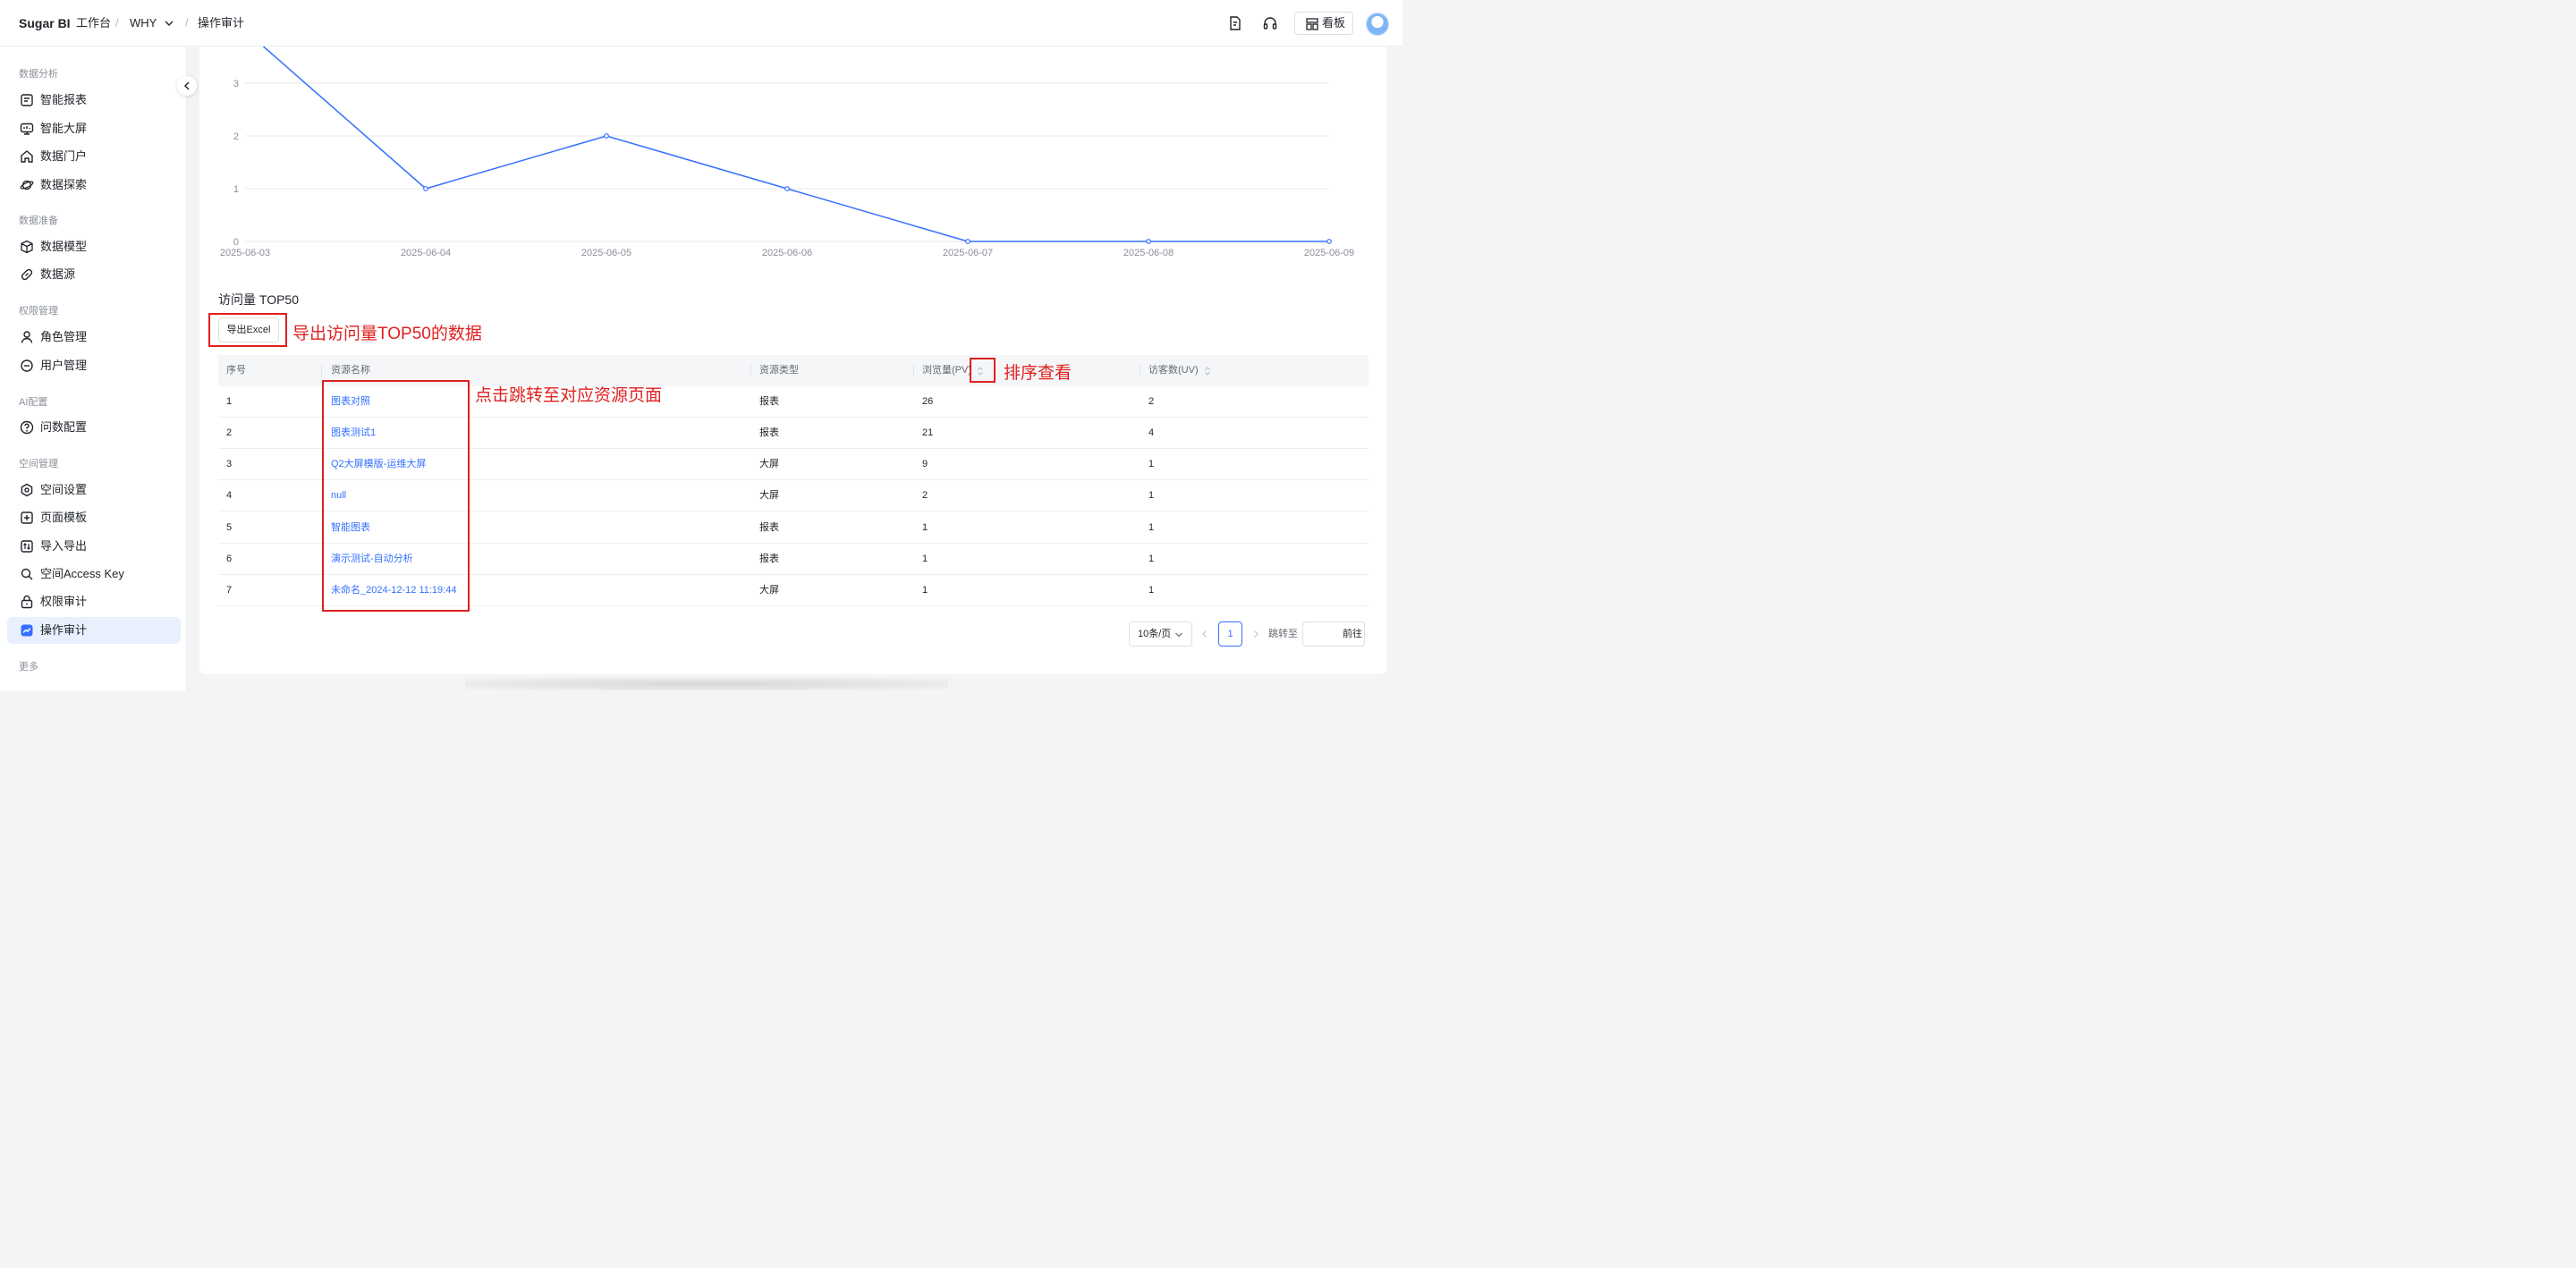 The image size is (2576, 1268). I want to click on sidebar-section-title: 空间管理, so click(38, 464).